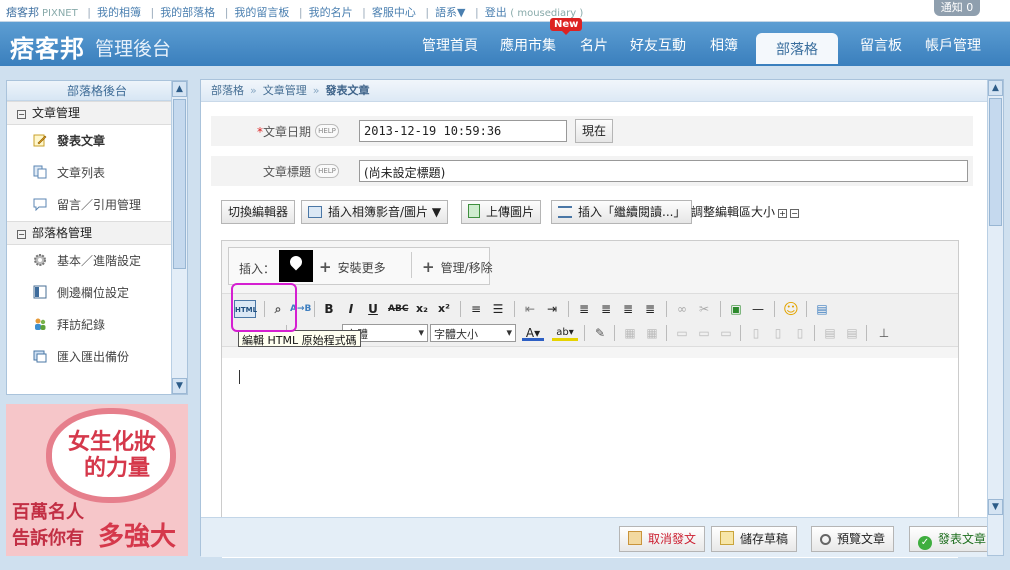 This screenshot has height=570, width=1010. Describe the element at coordinates (800, 333) in the screenshot. I see `delete-col-icon: ▯` at that location.